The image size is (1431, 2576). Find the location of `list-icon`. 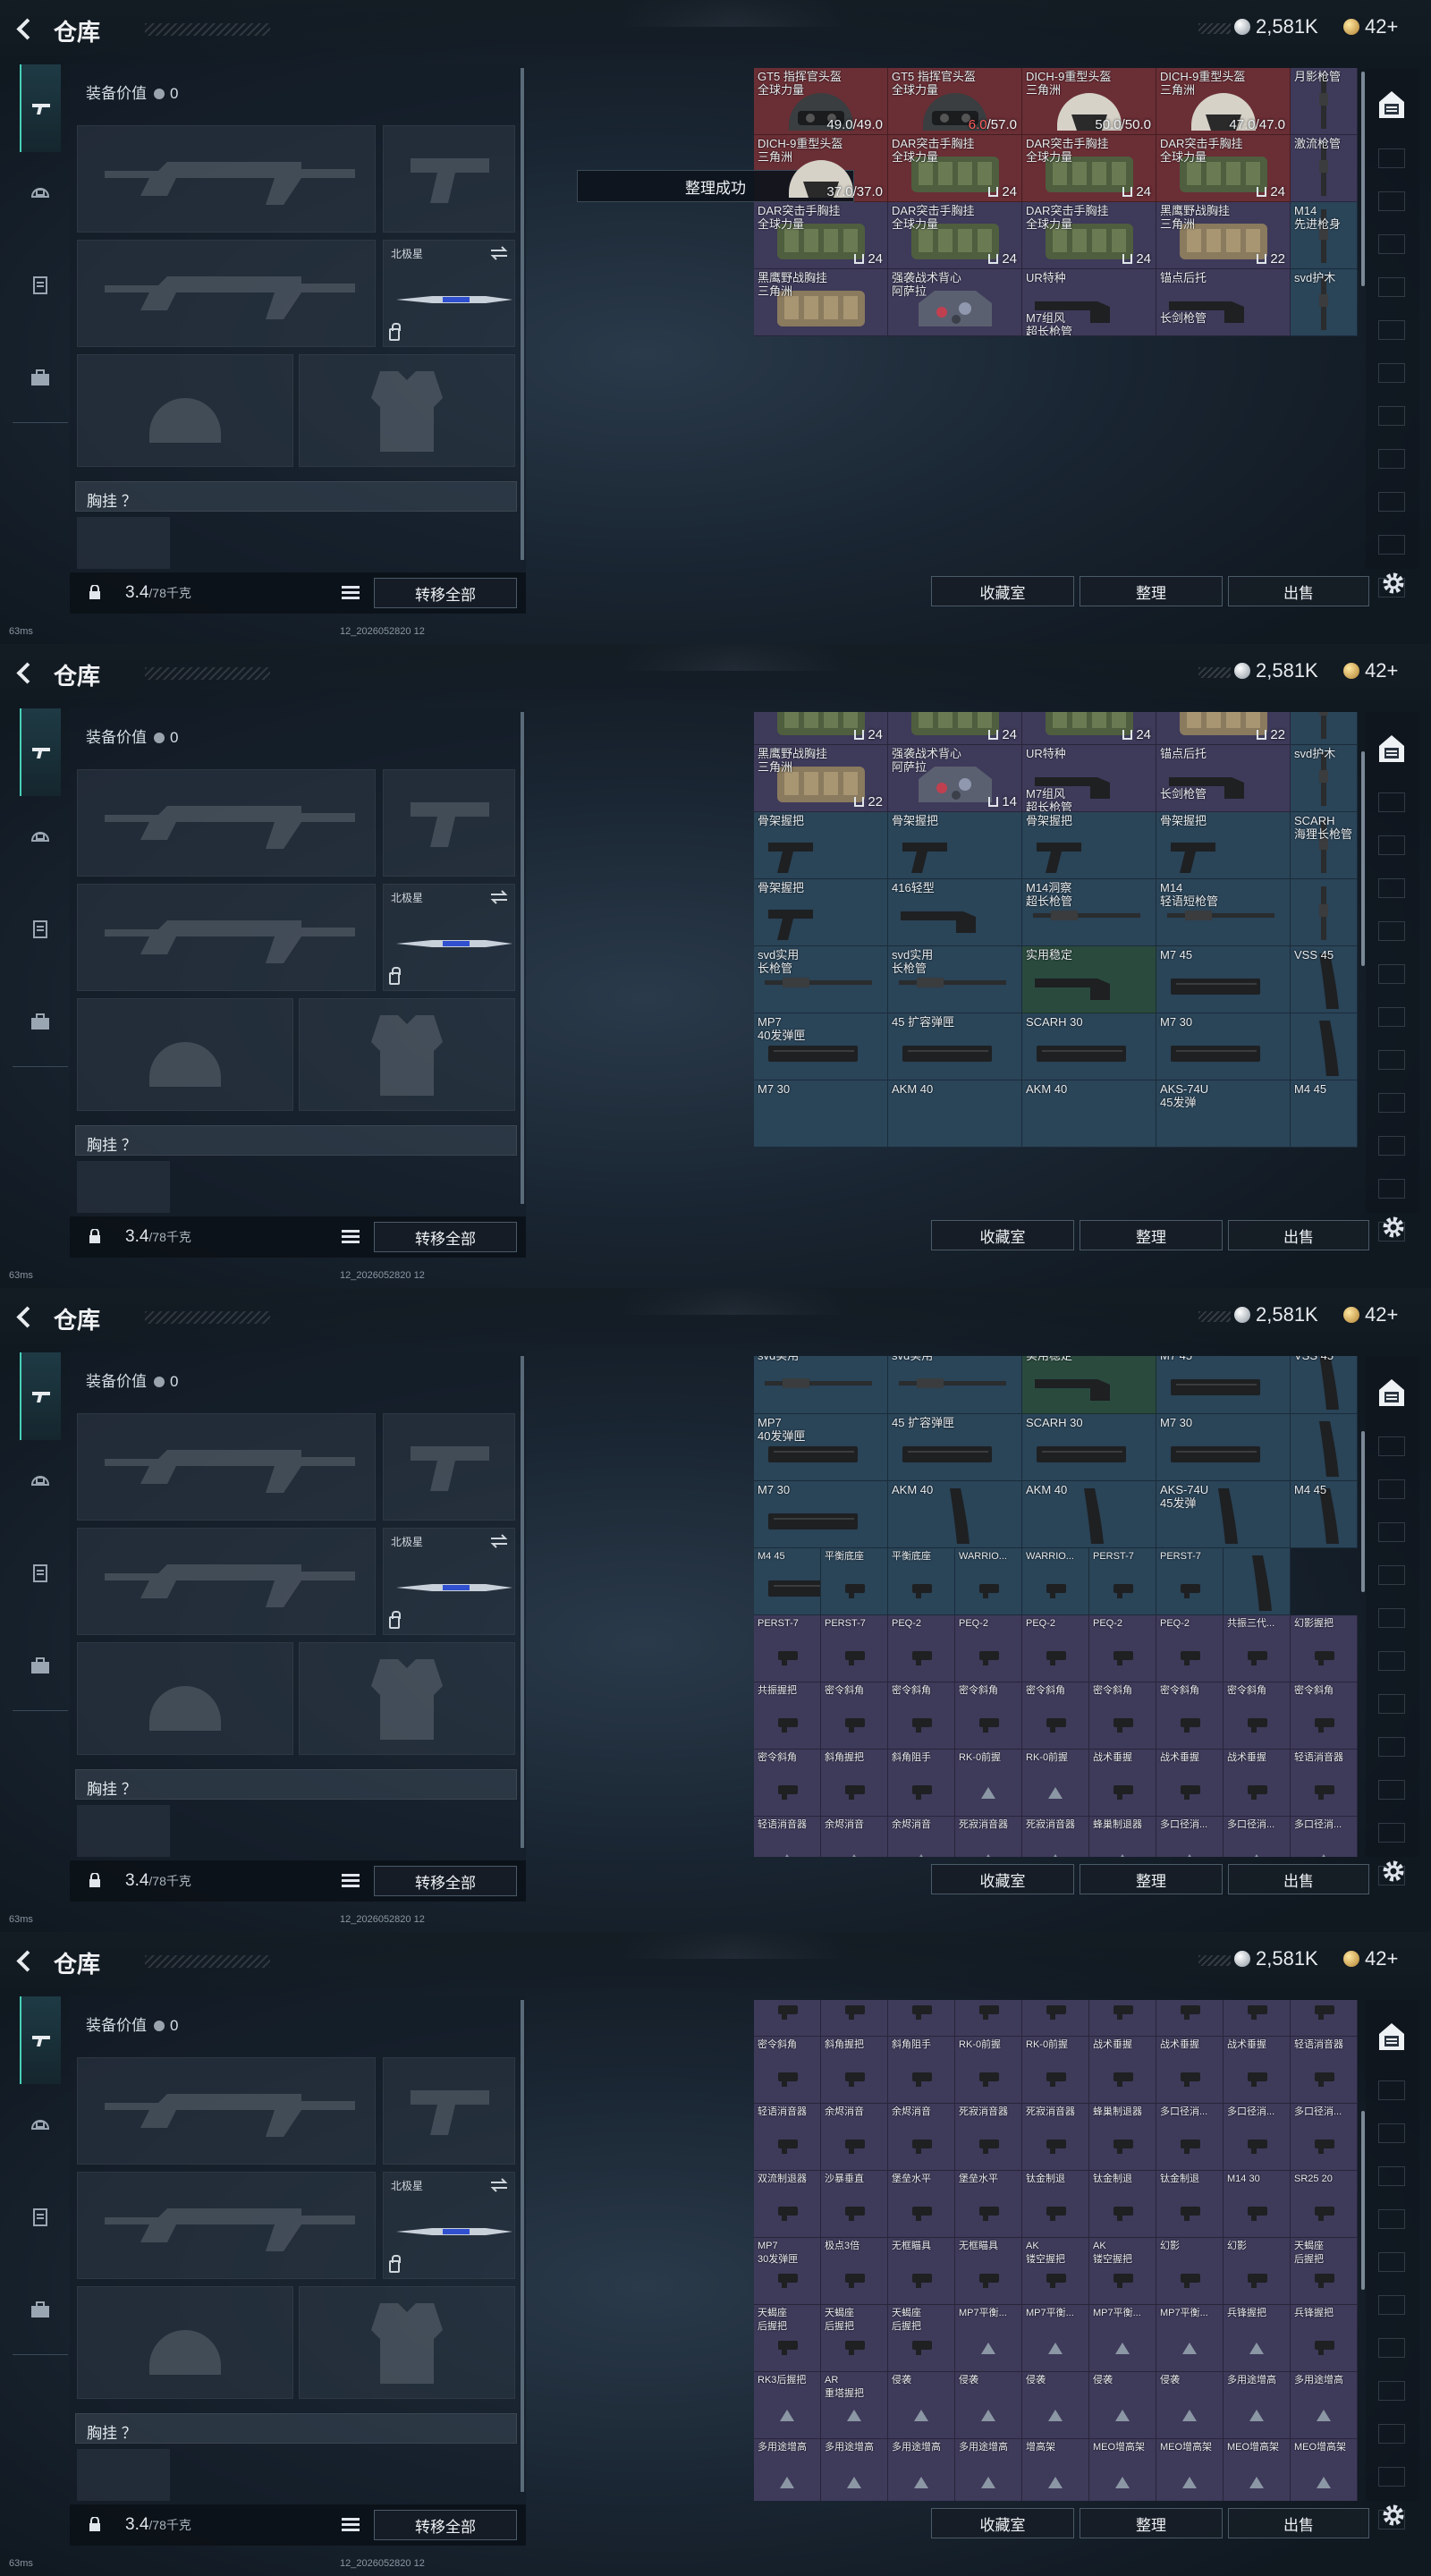

list-icon is located at coordinates (351, 2525).